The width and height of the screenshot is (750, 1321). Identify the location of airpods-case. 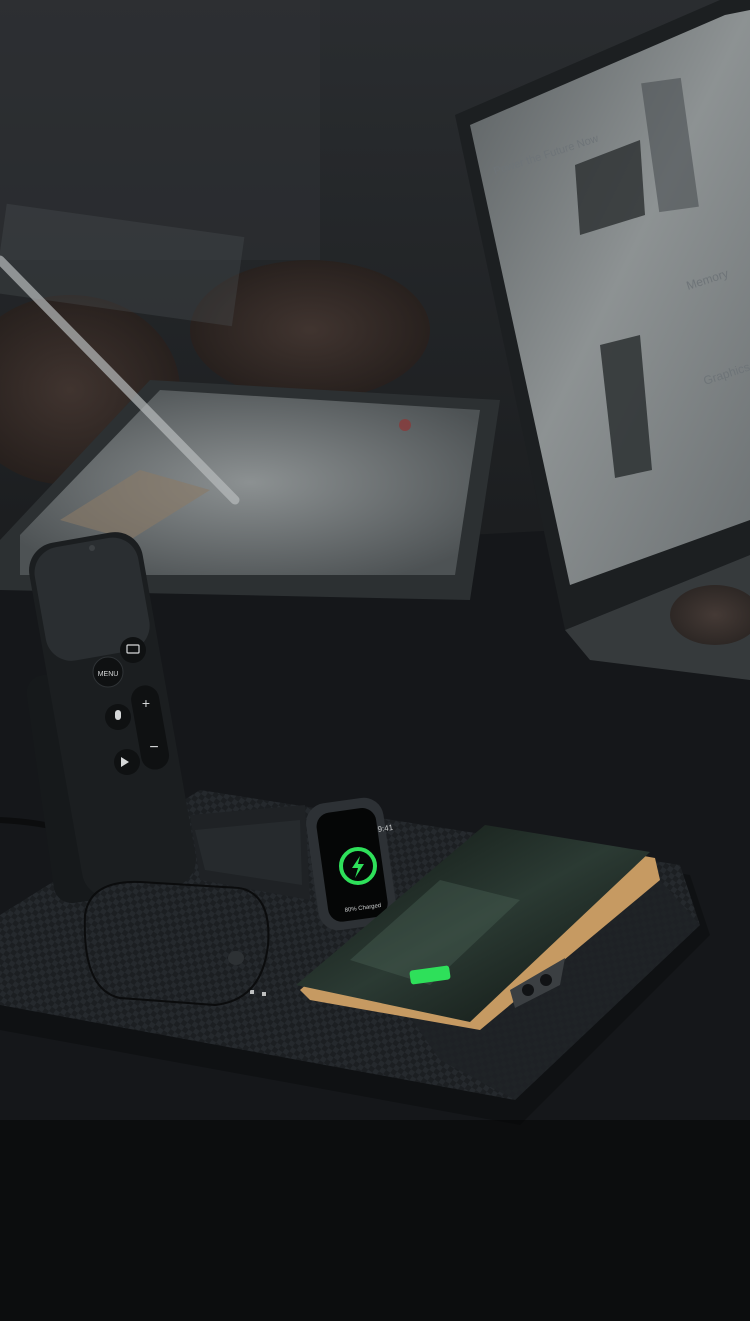
(176, 943).